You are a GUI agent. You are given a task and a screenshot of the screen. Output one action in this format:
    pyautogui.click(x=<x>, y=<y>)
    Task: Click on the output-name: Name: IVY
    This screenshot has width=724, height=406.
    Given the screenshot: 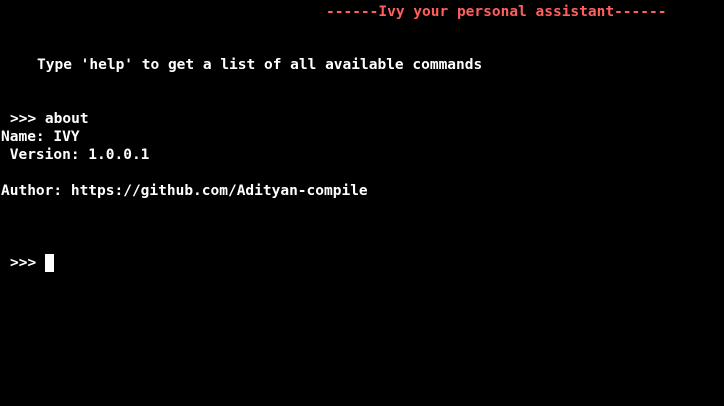 What is the action you would take?
    pyautogui.click(x=40, y=137)
    